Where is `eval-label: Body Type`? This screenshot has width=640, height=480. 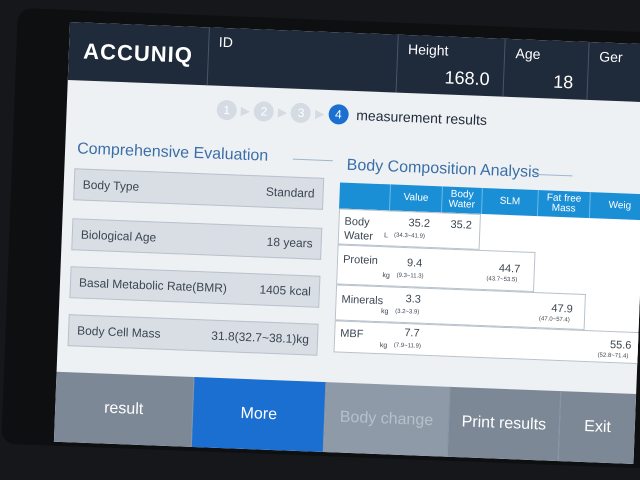
eval-label: Body Type is located at coordinates (111, 185).